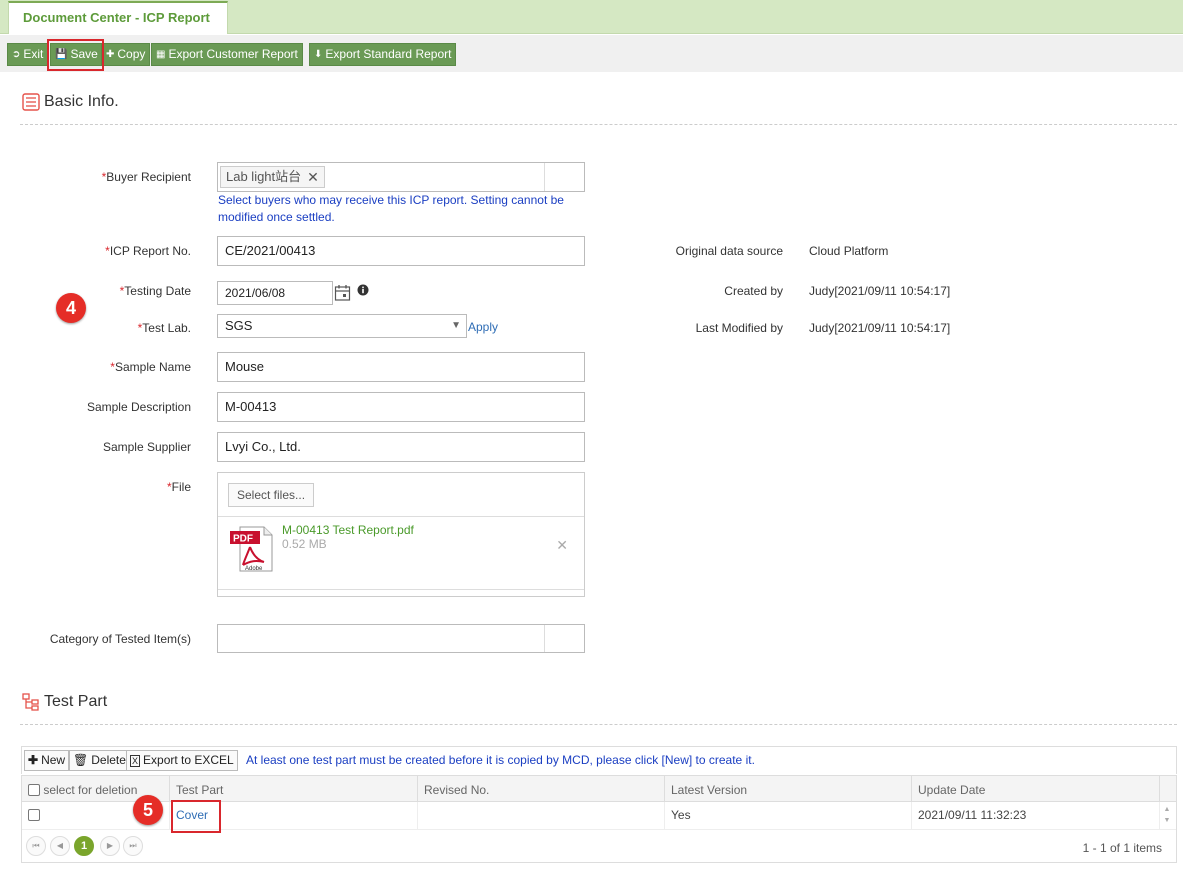 The image size is (1183, 872). I want to click on file-label: *File, so click(178, 487).